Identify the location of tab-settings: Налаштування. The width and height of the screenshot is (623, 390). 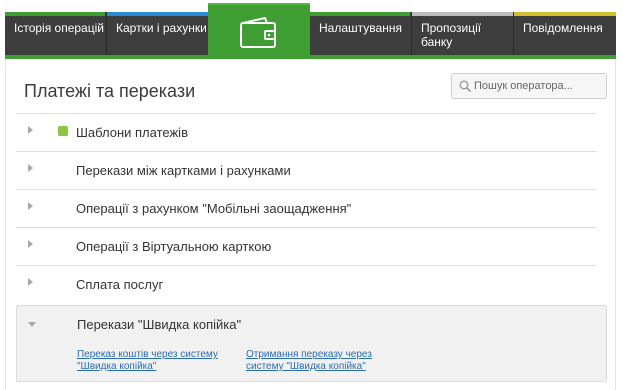
(360, 33).